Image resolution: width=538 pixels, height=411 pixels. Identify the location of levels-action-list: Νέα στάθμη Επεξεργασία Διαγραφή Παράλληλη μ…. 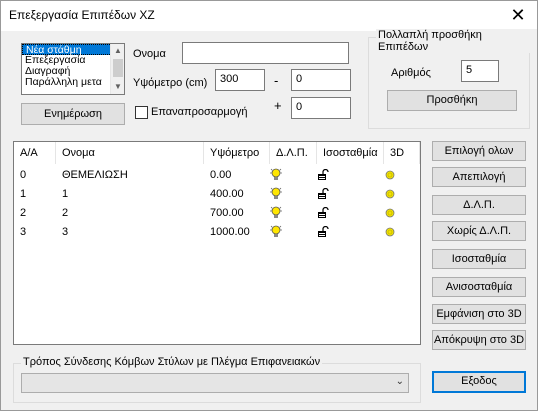
(73, 69).